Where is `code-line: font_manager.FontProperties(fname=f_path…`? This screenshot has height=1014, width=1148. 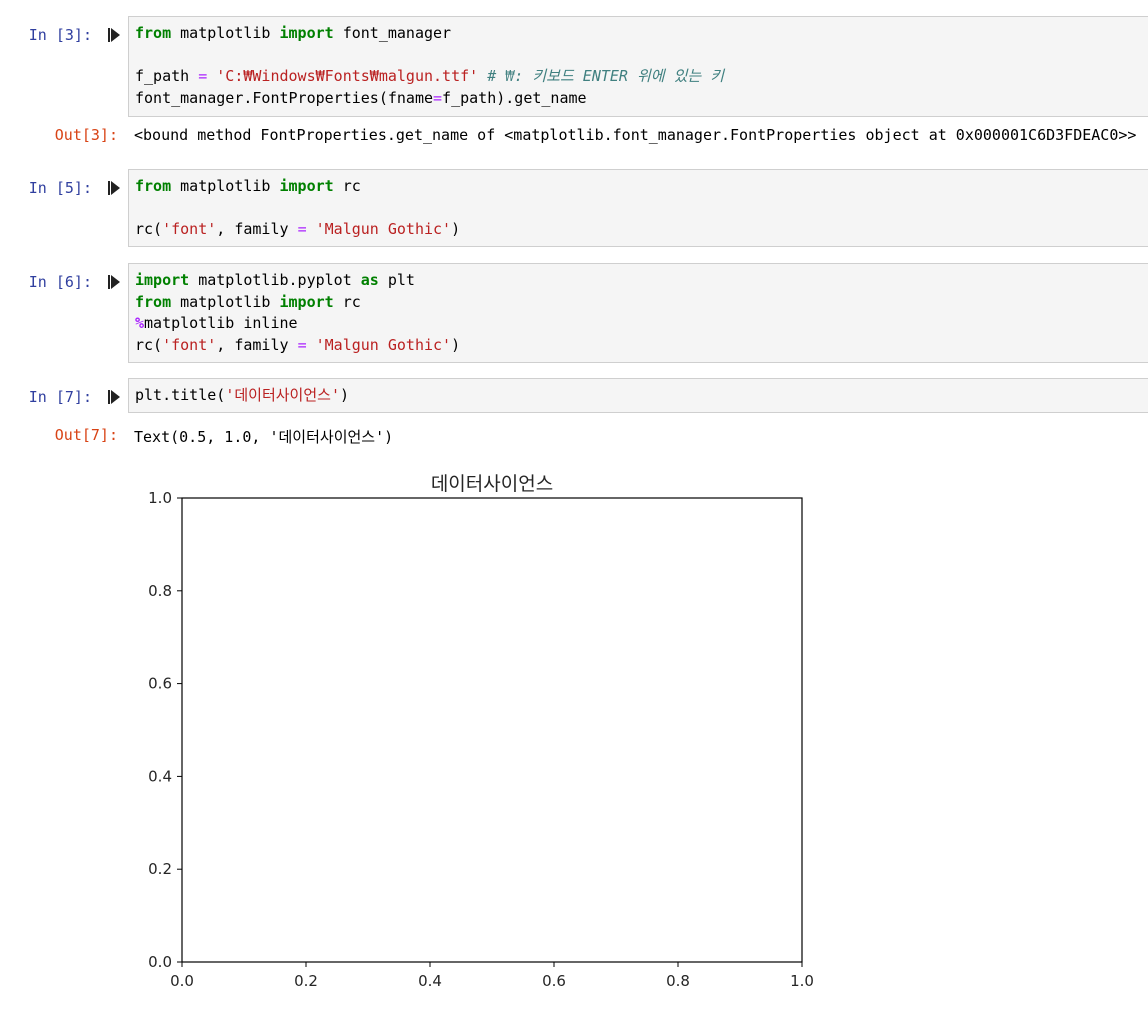
code-line: font_manager.FontProperties(fname=f_path… is located at coordinates (429, 99).